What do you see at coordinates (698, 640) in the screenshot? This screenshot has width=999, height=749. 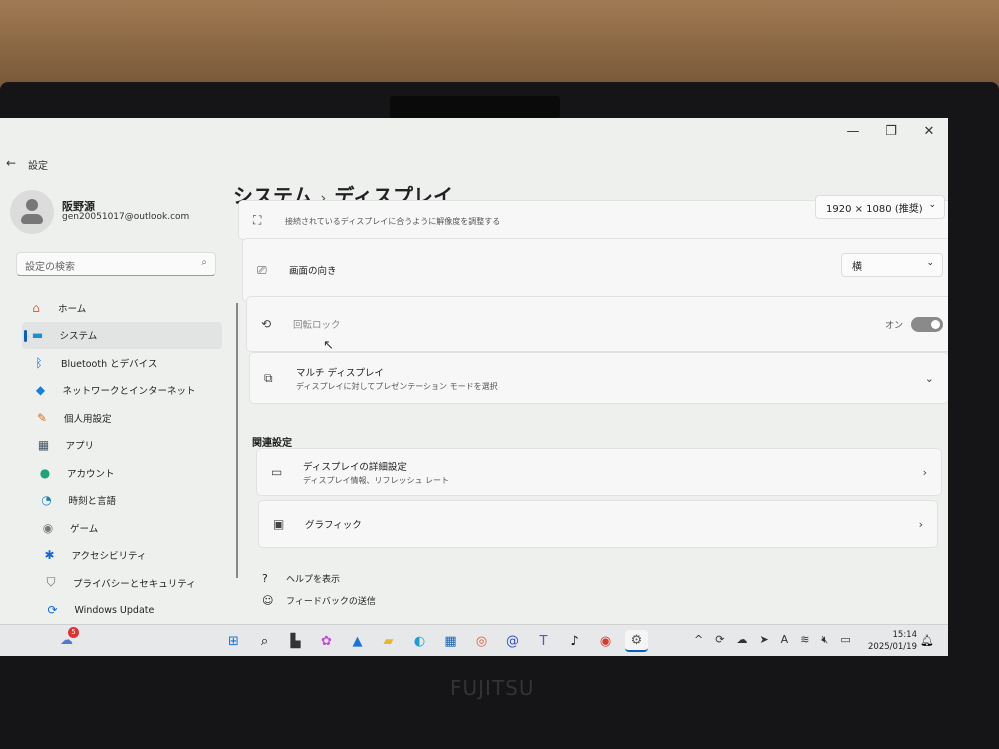 I see `chevron-up-icon: ^` at bounding box center [698, 640].